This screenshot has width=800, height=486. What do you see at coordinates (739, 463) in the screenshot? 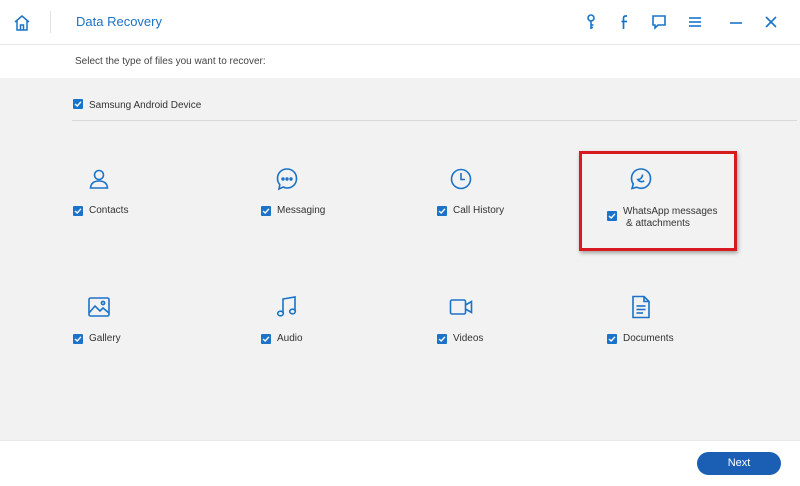
I see `next-button: Next` at bounding box center [739, 463].